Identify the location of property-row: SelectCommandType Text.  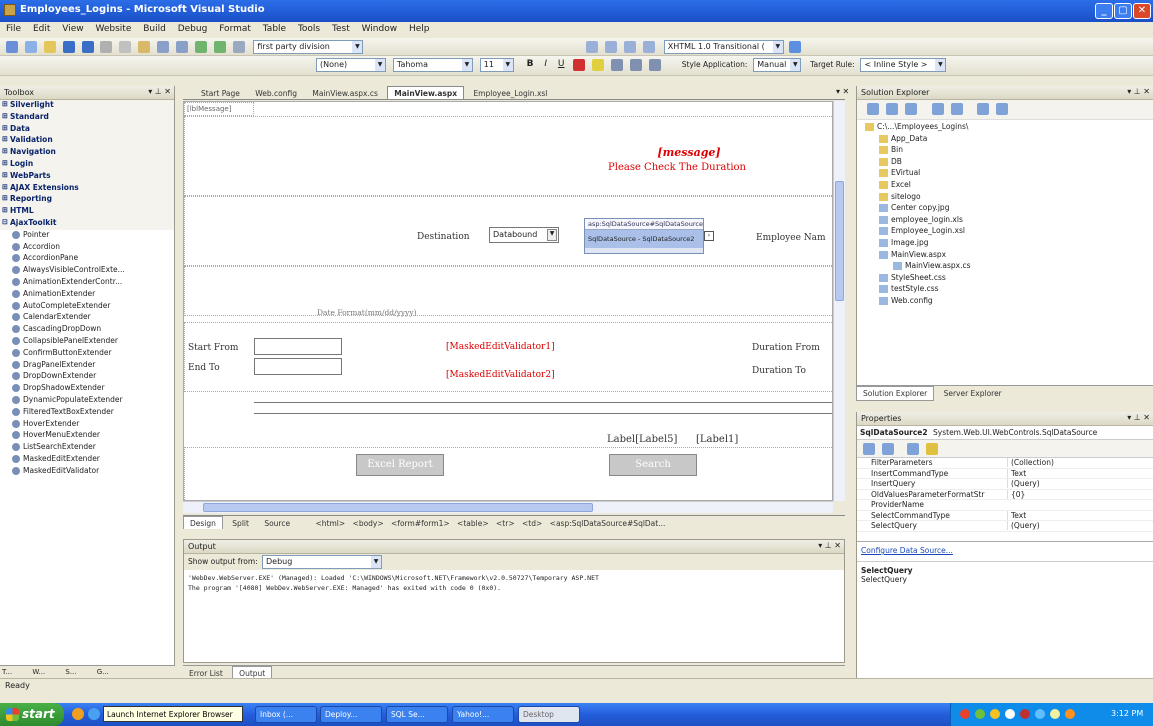
(1005, 515).